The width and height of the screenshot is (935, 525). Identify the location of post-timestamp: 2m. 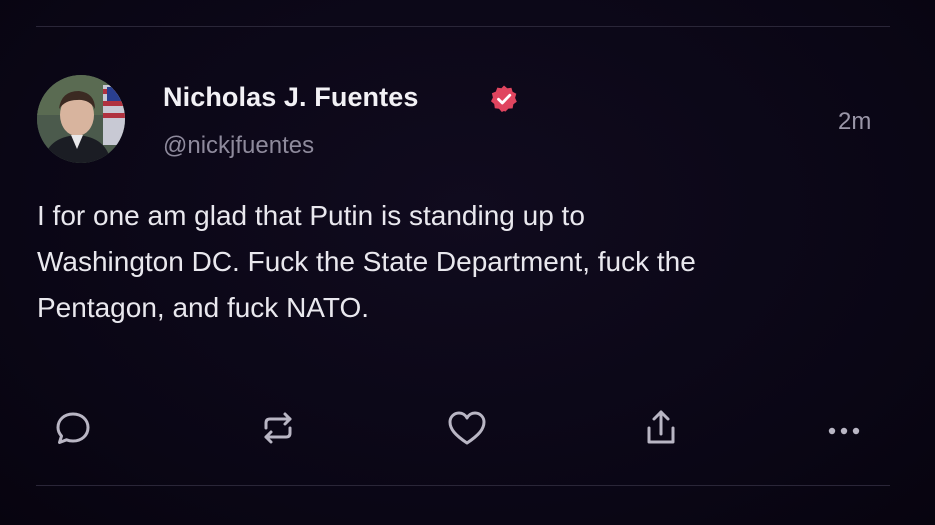
(855, 121).